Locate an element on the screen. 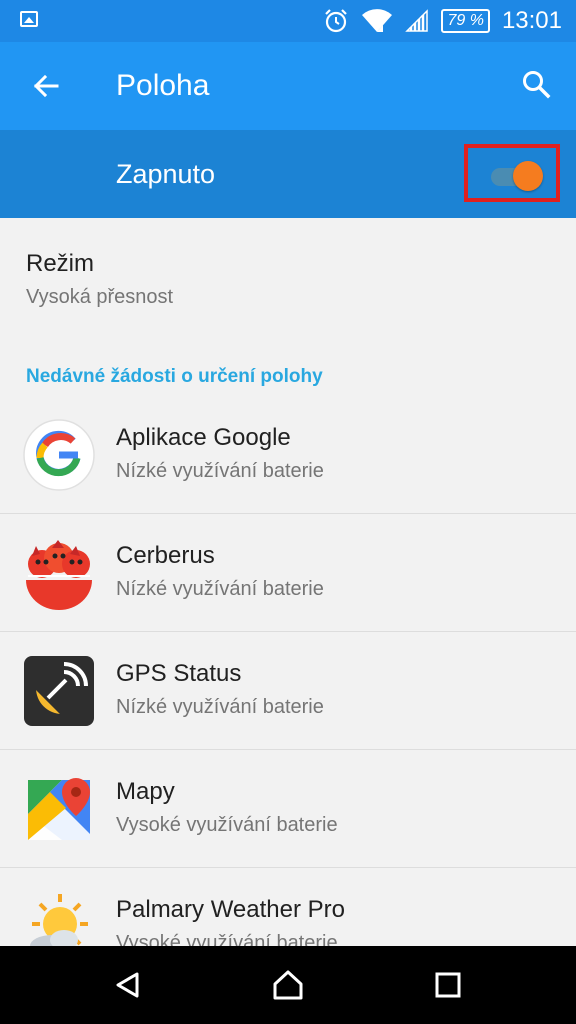  wifi-icon is located at coordinates (377, 20).